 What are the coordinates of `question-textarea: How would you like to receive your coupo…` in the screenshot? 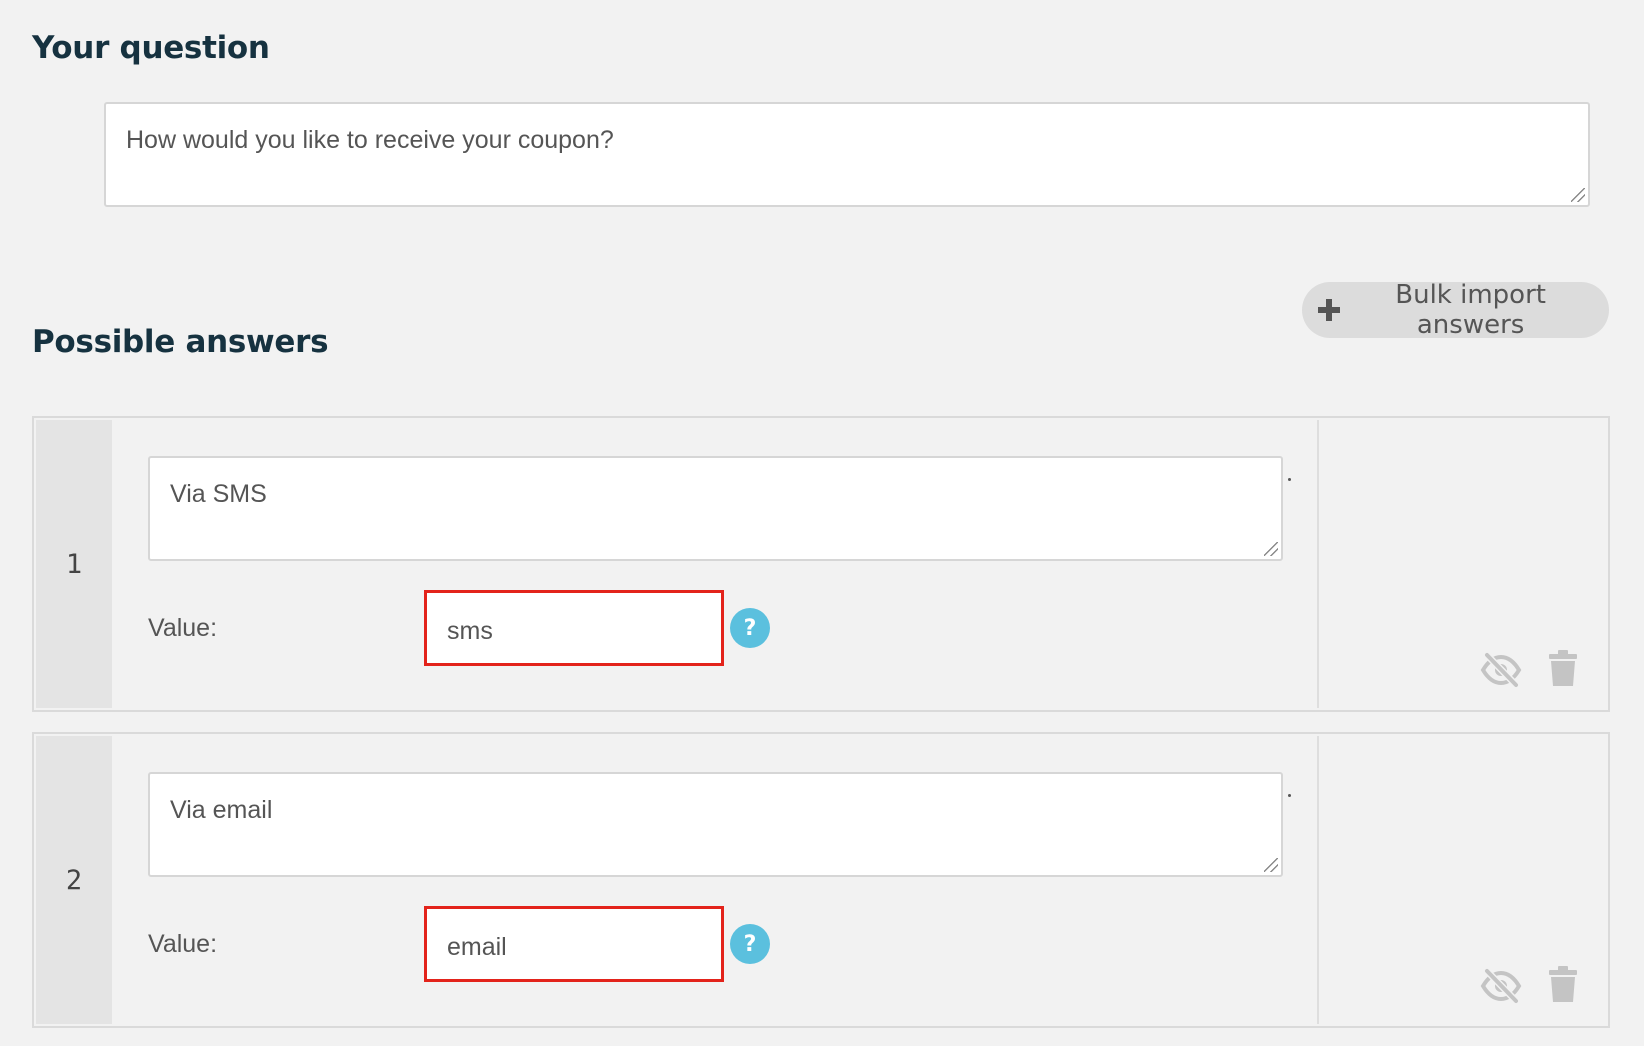 It's located at (847, 154).